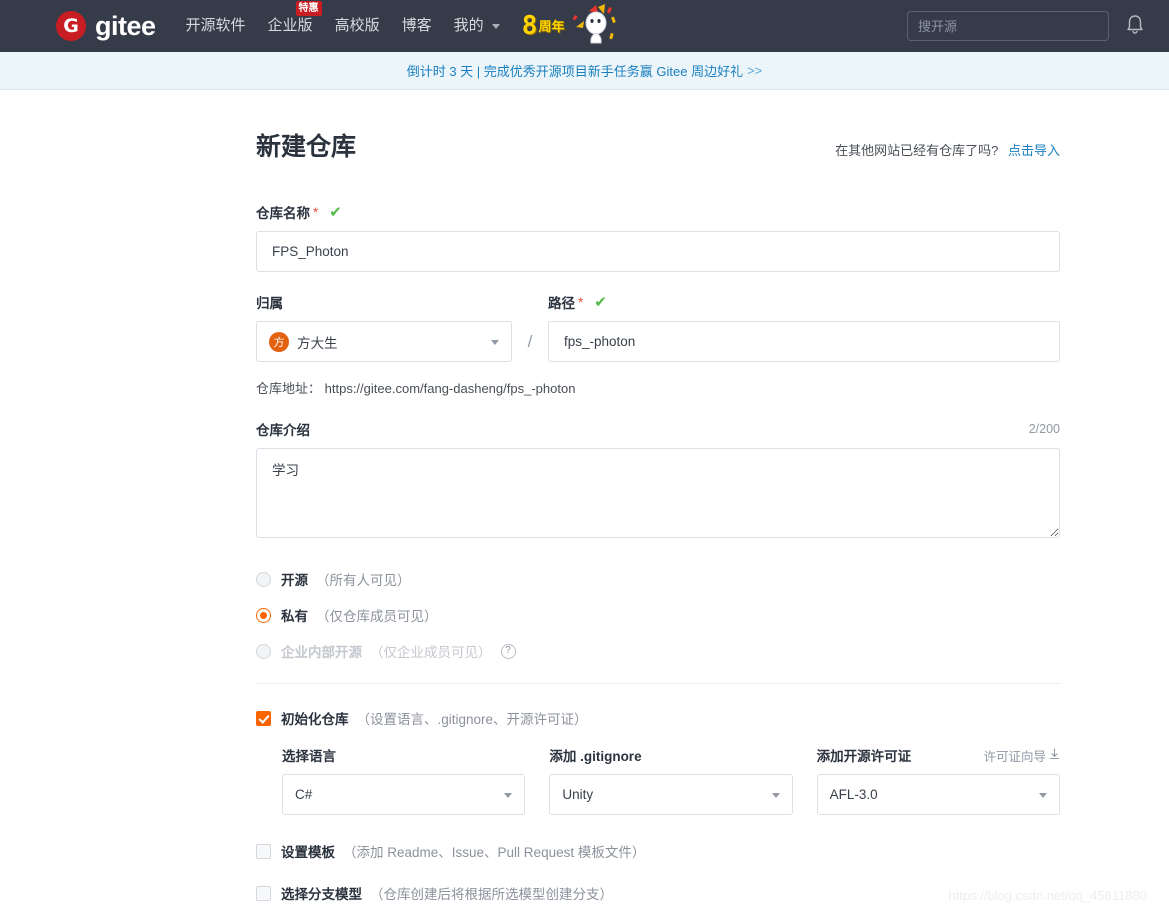 The width and height of the screenshot is (1169, 911). Describe the element at coordinates (658, 718) in the screenshot. I see `init-repo-checkbox-row: 初始化仓库 （设置语言、.gitignore、开源许可证）` at that location.